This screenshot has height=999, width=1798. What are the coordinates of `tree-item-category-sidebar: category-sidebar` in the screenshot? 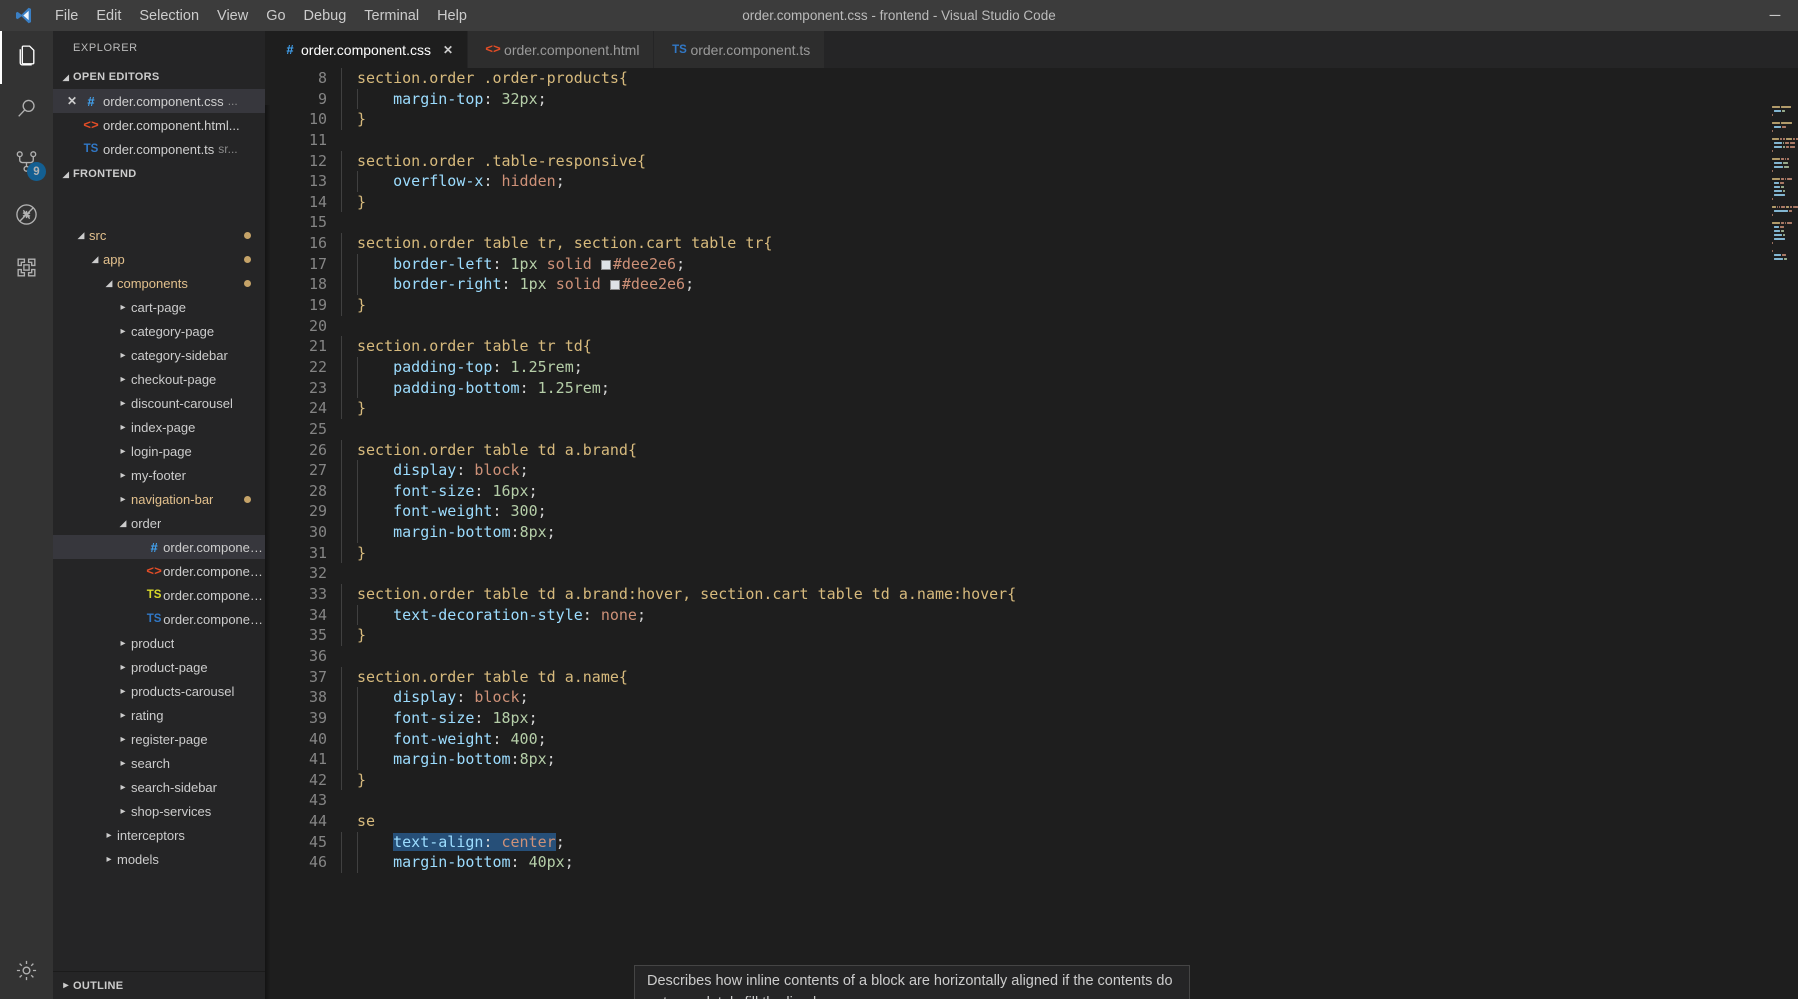 It's located at (159, 355).